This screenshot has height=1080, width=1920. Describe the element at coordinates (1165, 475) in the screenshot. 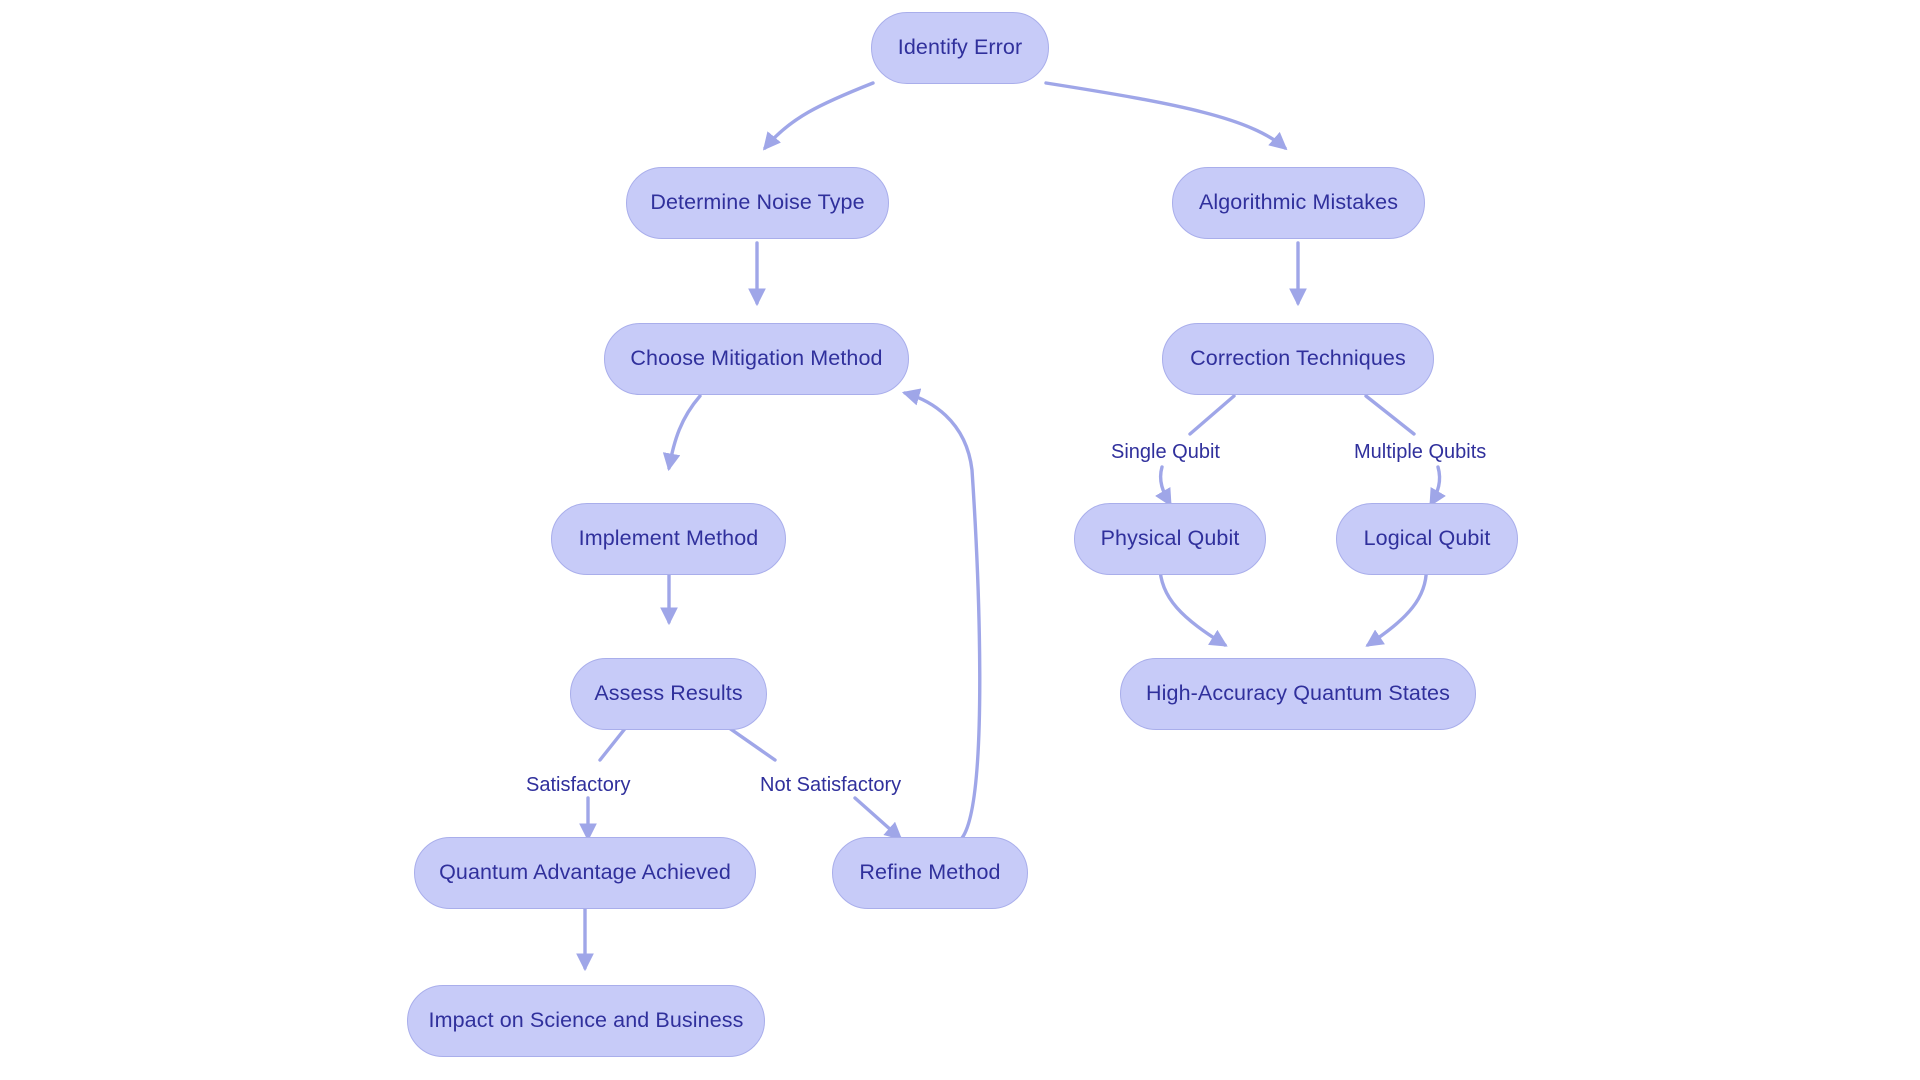

I see `edge-correction-techniques-to-physical-qubit-arrow` at that location.